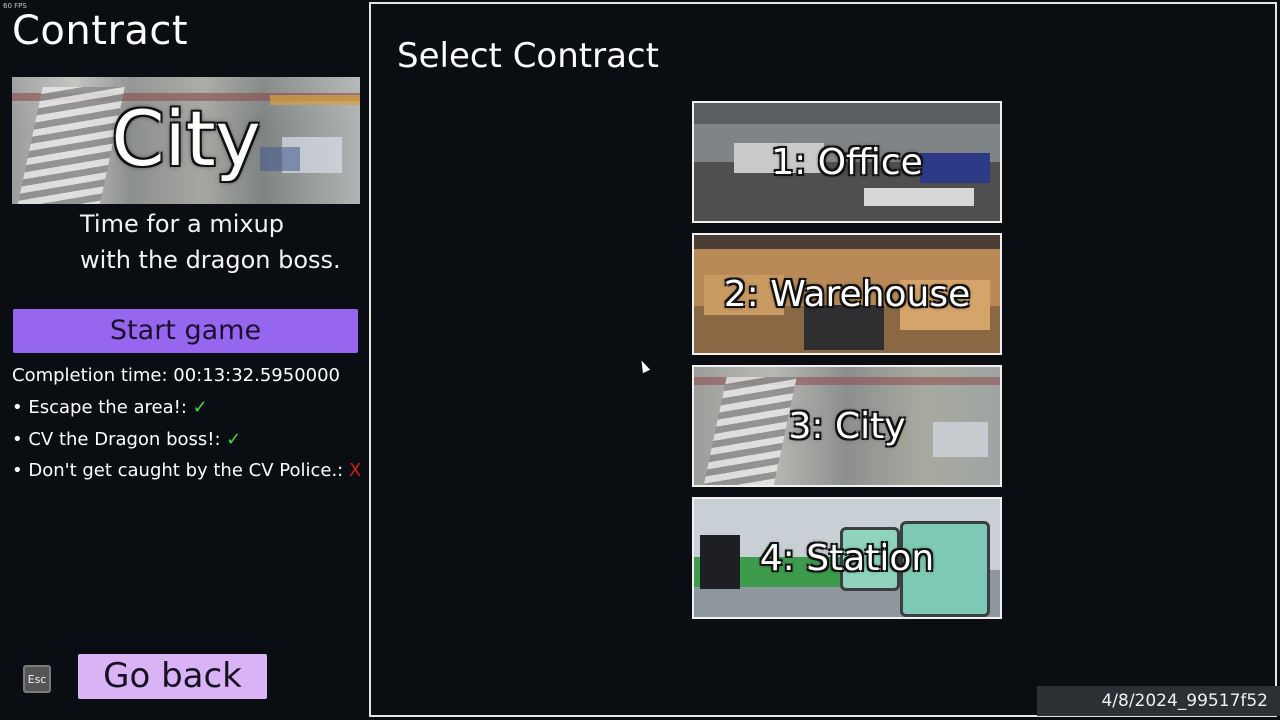 This screenshot has width=1280, height=720. What do you see at coordinates (116, 439) in the screenshot?
I see `objective-text: • CV the Dragon boss!:` at bounding box center [116, 439].